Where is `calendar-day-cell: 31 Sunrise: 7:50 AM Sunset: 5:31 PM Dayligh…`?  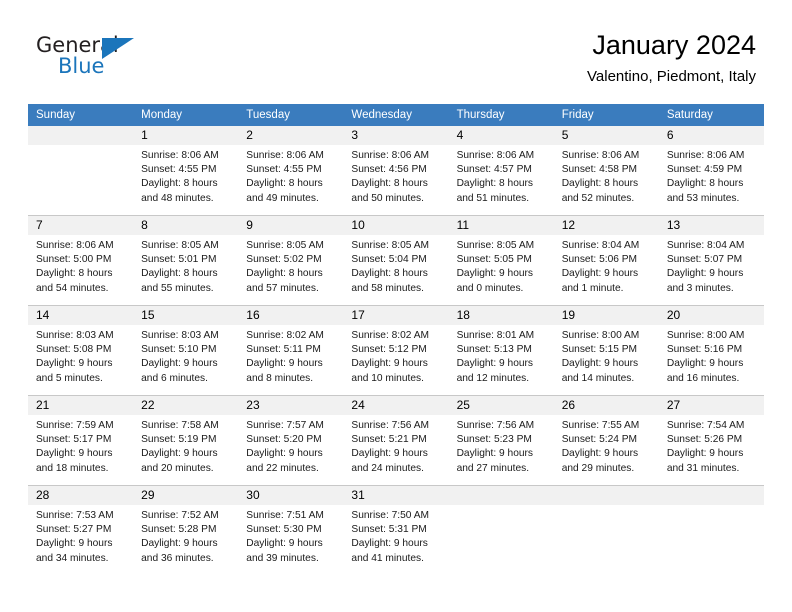
calendar-day-cell: 31 Sunrise: 7:50 AM Sunset: 5:31 PM Dayligh… is located at coordinates (396, 530).